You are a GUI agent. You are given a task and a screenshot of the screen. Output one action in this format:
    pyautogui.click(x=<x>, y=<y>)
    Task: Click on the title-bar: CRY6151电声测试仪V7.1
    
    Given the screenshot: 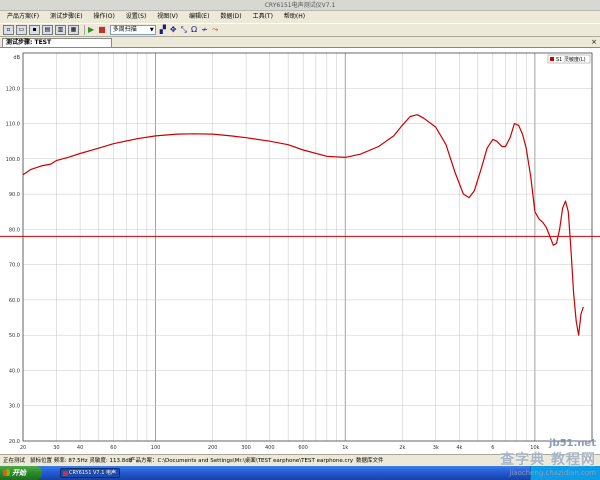 What is the action you would take?
    pyautogui.click(x=300, y=5)
    